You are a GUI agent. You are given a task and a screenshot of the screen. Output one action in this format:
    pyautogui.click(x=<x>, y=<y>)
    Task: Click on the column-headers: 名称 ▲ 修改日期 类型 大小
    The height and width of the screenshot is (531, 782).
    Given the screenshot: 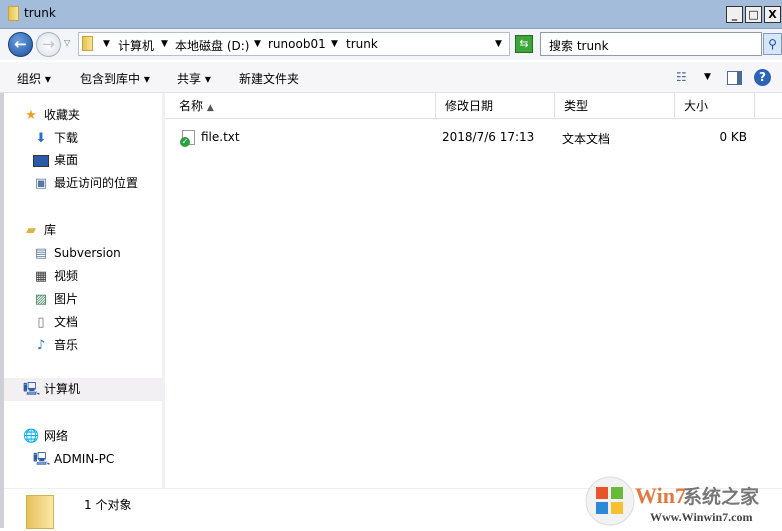 What is the action you would take?
    pyautogui.click(x=473, y=106)
    